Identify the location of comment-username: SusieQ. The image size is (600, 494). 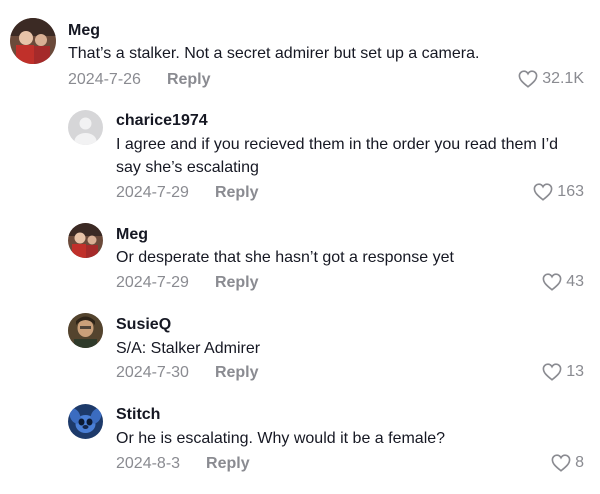
(143, 325).